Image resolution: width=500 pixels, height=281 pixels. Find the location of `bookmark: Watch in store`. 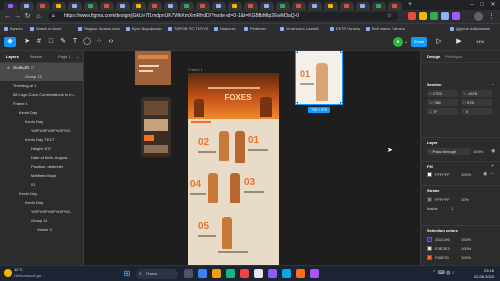

bookmark: Watch in store is located at coordinates (45, 29).